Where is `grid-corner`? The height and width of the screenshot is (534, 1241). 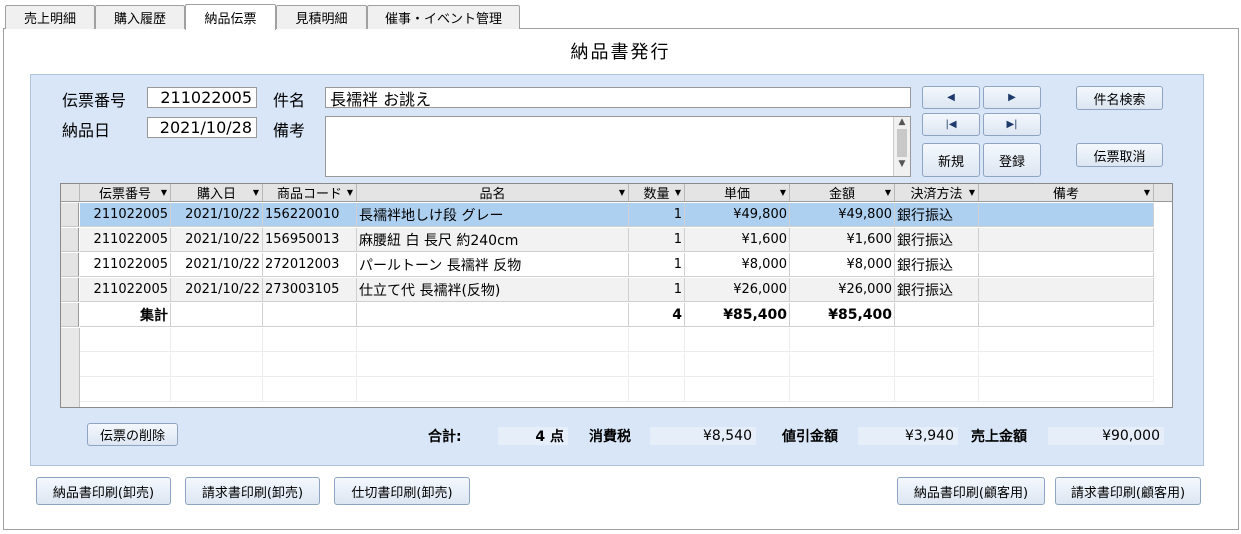
grid-corner is located at coordinates (70, 193).